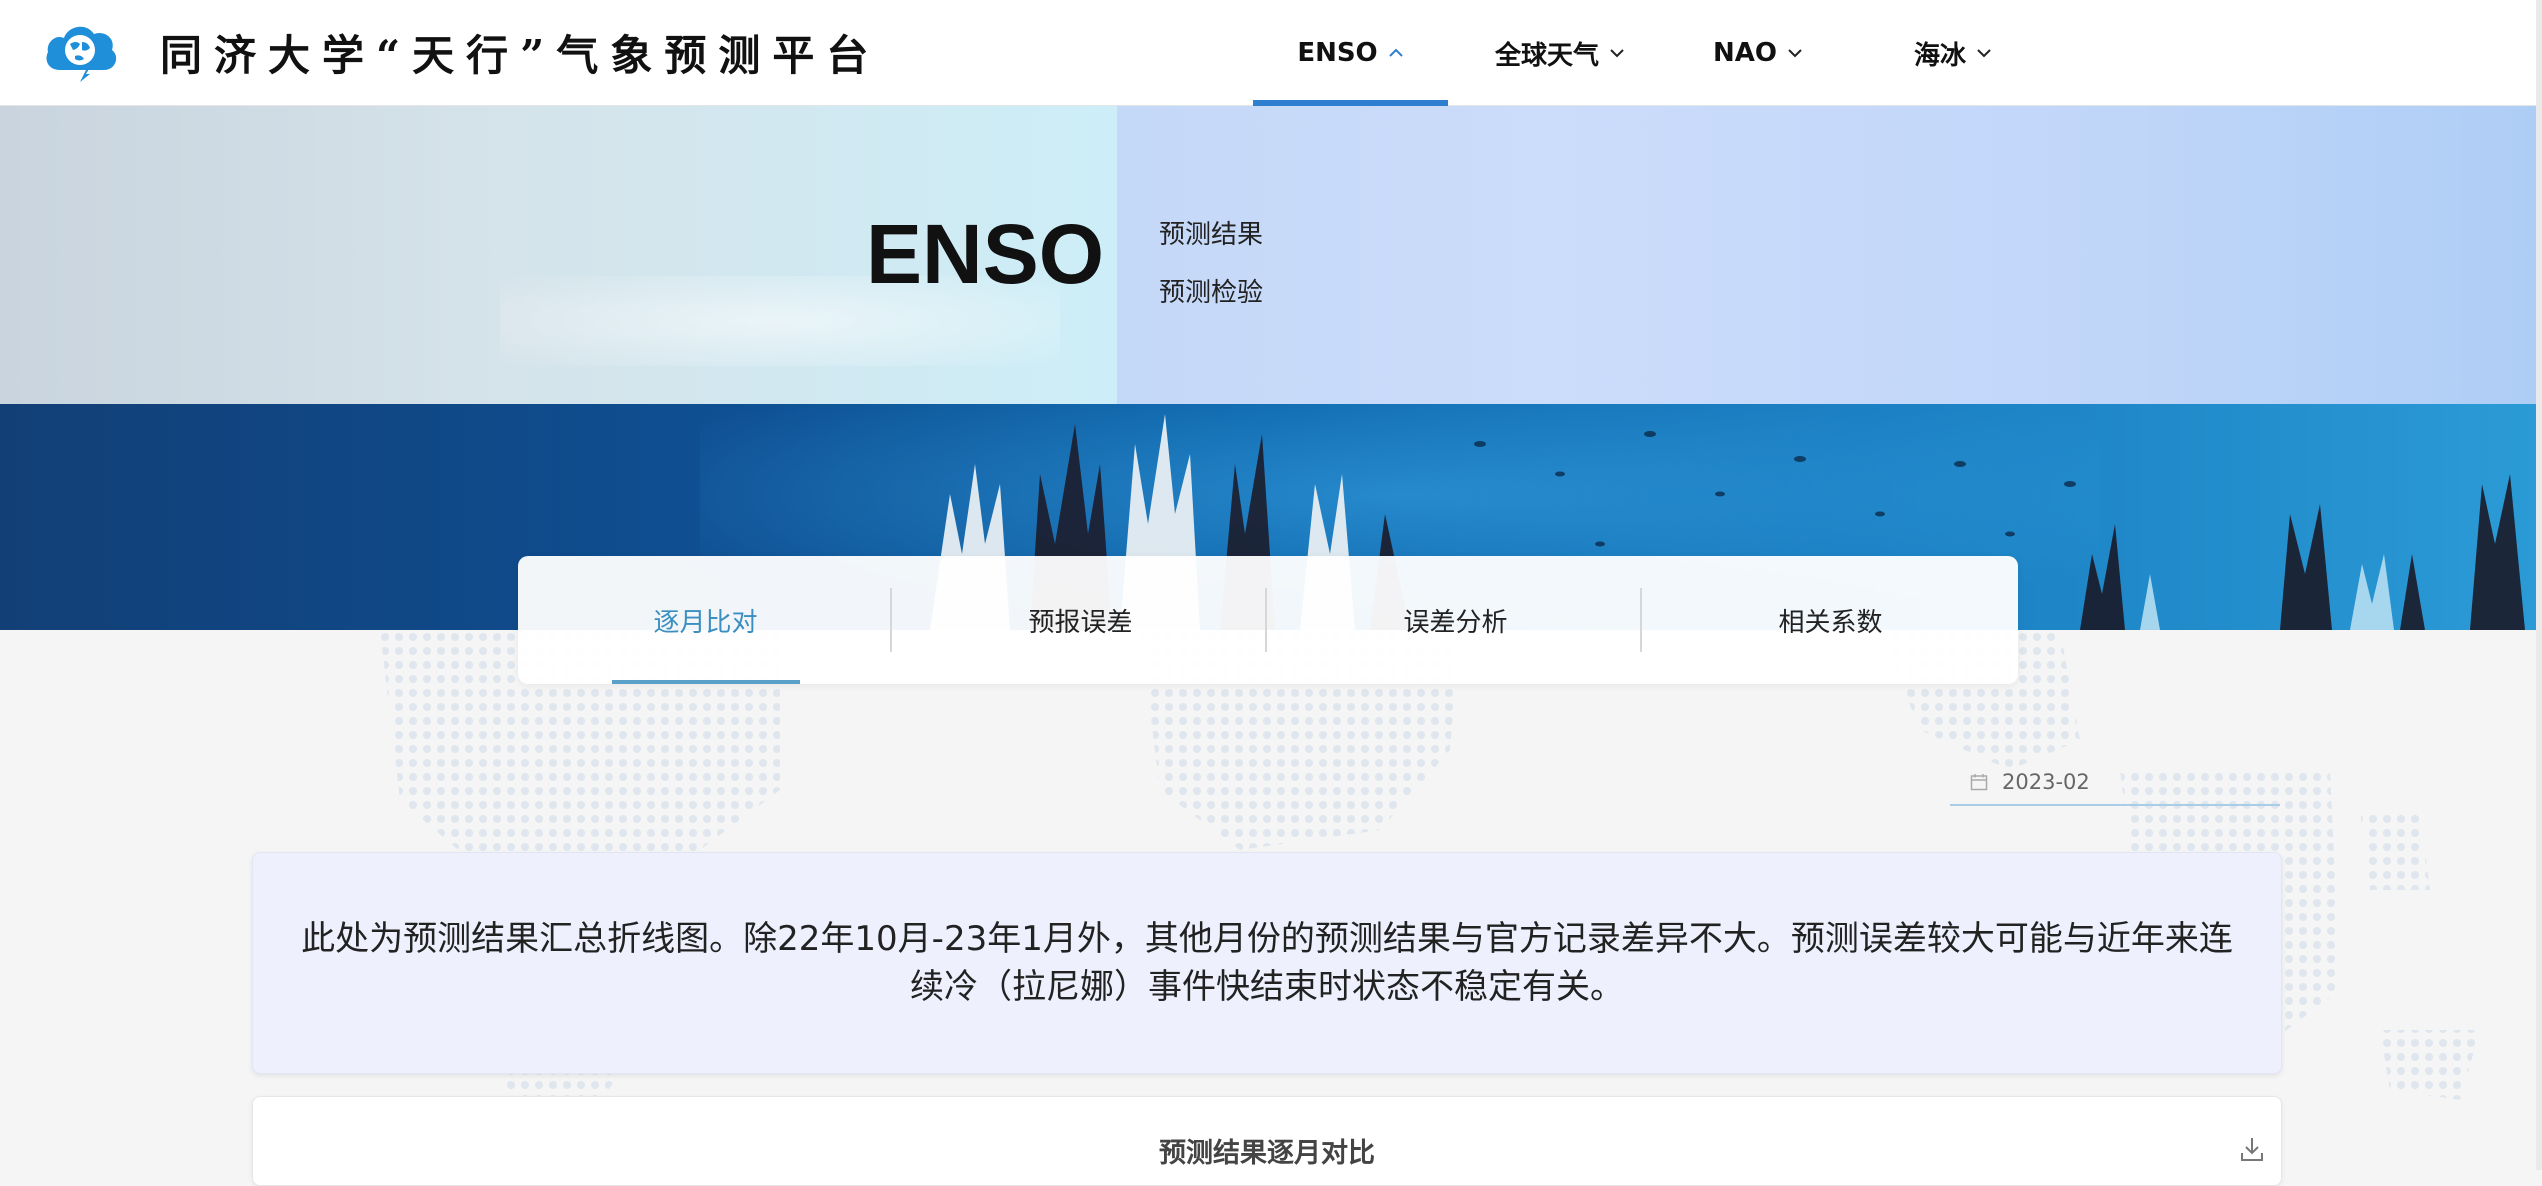 The height and width of the screenshot is (1186, 2542). Describe the element at coordinates (1939, 55) in the screenshot. I see `nav-item-label: 海冰` at that location.